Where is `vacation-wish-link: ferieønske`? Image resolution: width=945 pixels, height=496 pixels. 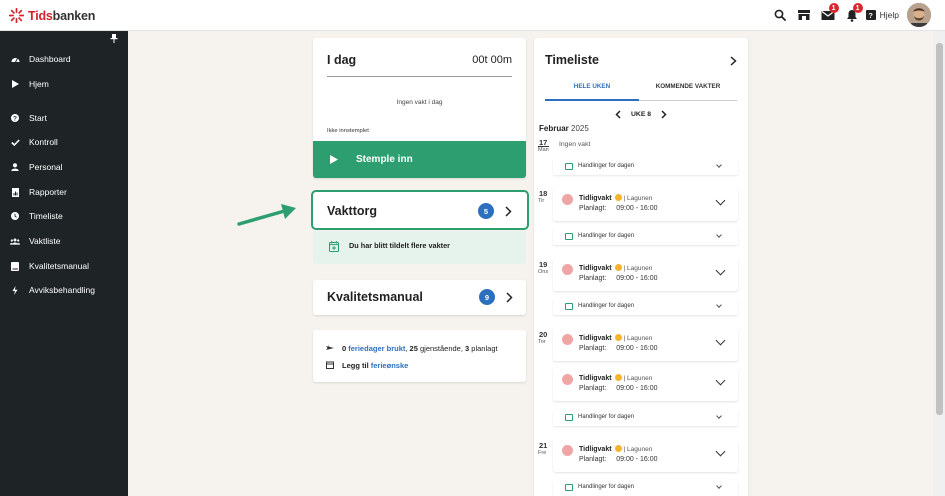
vacation-wish-link: ferieønske is located at coordinates (390, 365).